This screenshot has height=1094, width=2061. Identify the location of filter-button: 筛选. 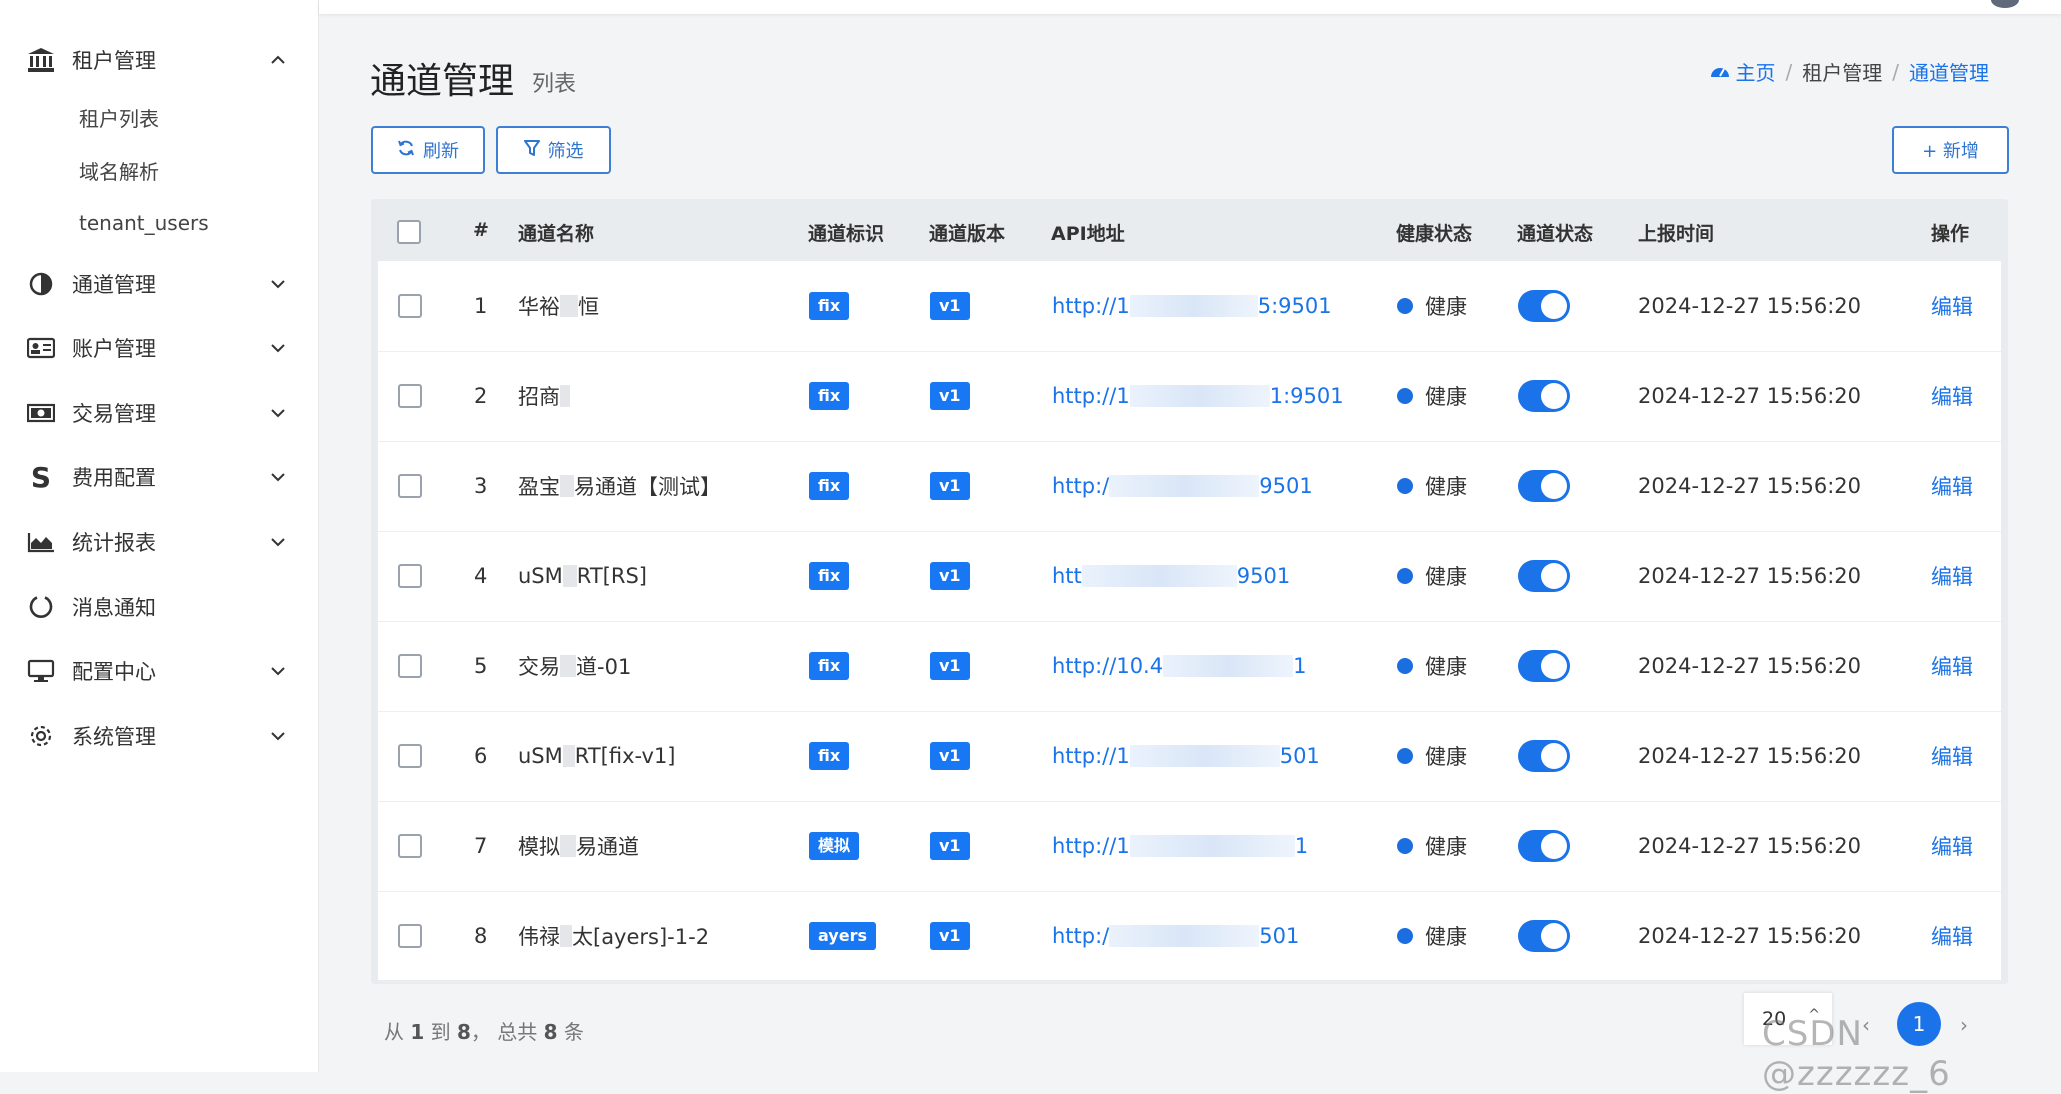
(553, 150).